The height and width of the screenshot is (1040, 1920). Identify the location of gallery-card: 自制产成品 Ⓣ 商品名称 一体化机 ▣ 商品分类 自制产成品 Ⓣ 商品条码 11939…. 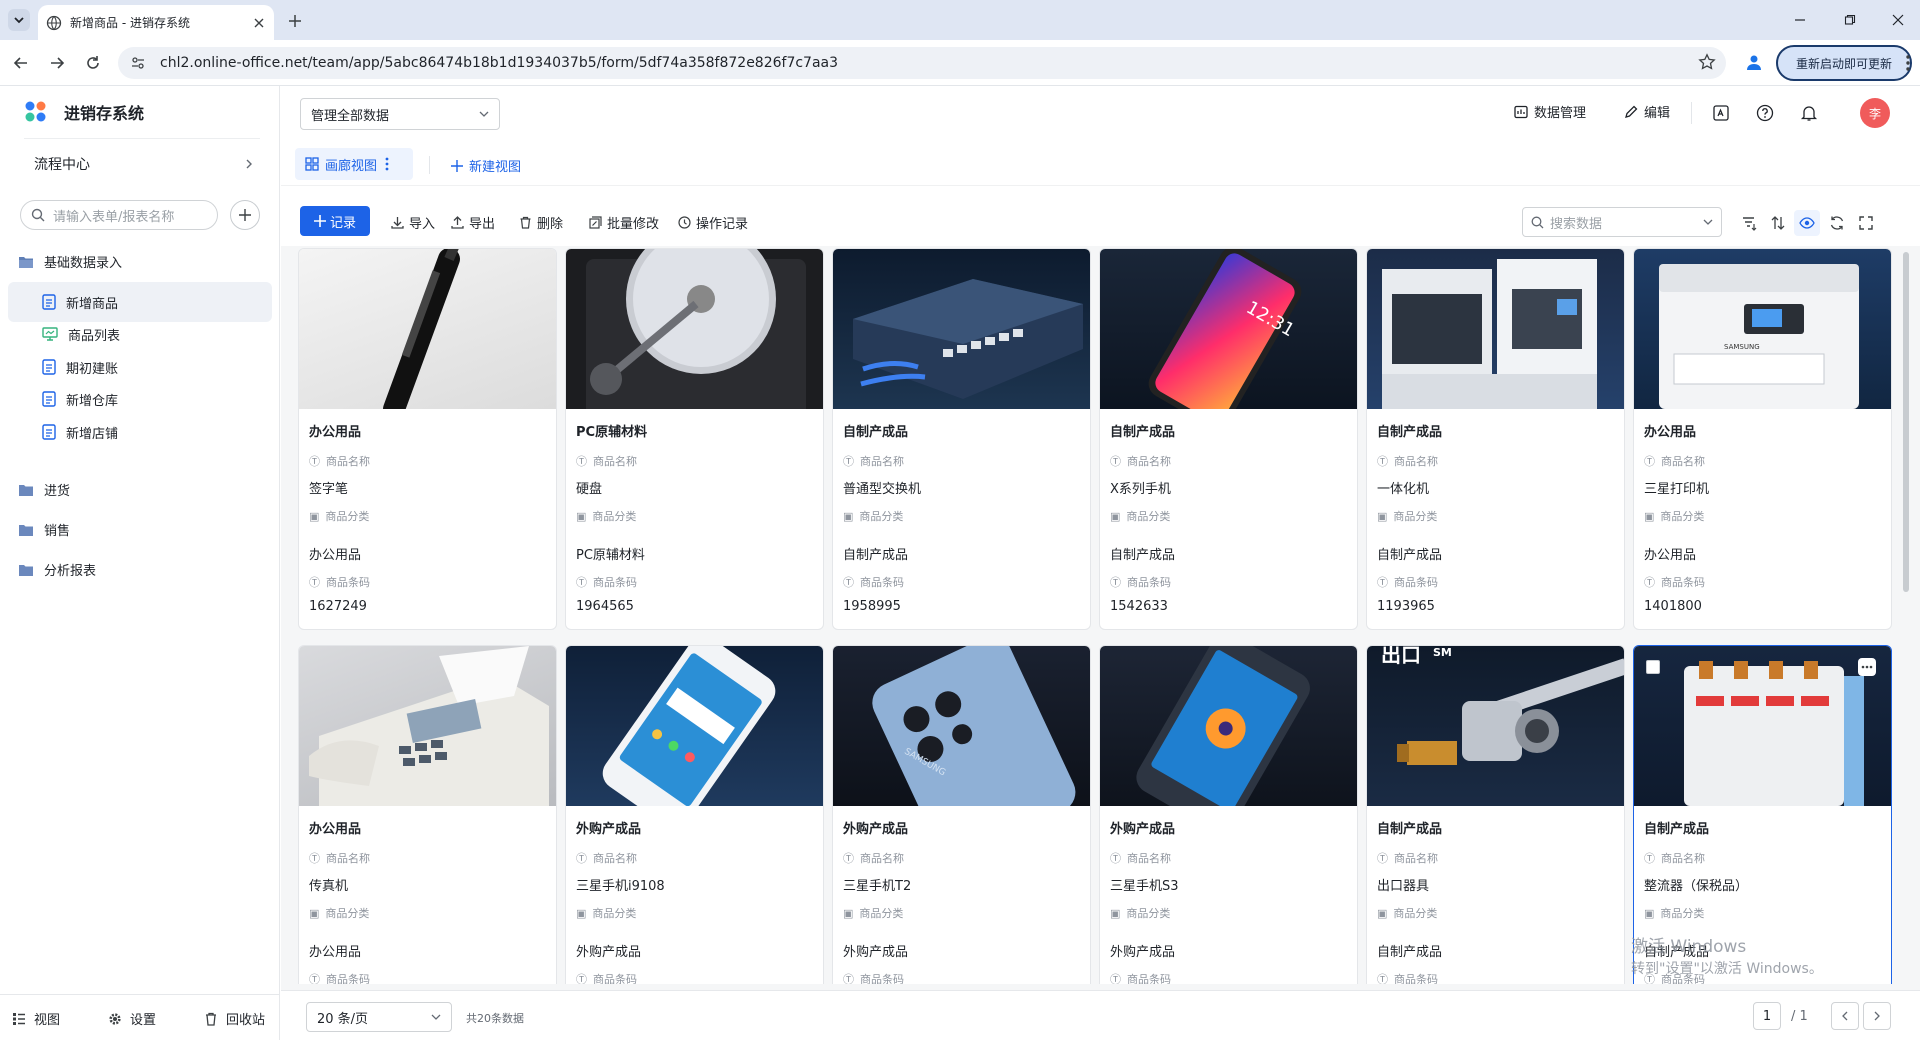
(1495, 439).